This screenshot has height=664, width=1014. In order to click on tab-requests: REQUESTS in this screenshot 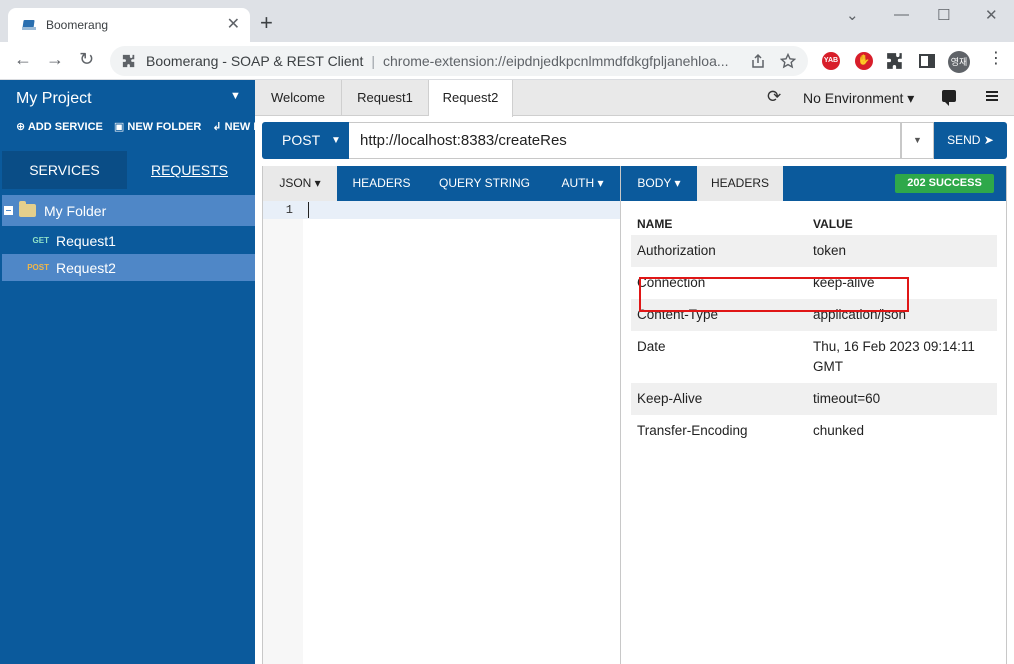, I will do `click(189, 170)`.